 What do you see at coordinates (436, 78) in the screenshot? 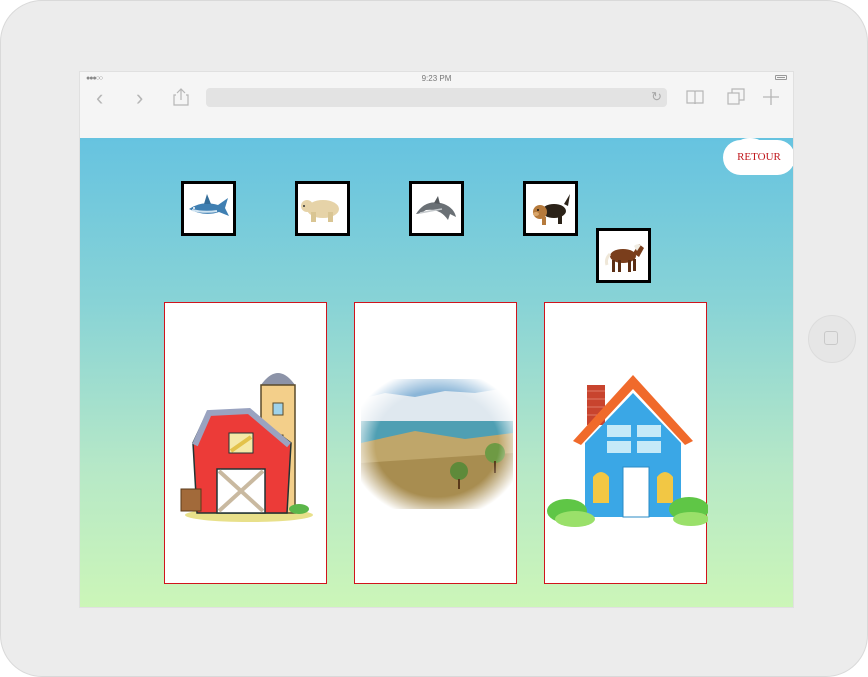
I see `status-time: 9:23 PM` at bounding box center [436, 78].